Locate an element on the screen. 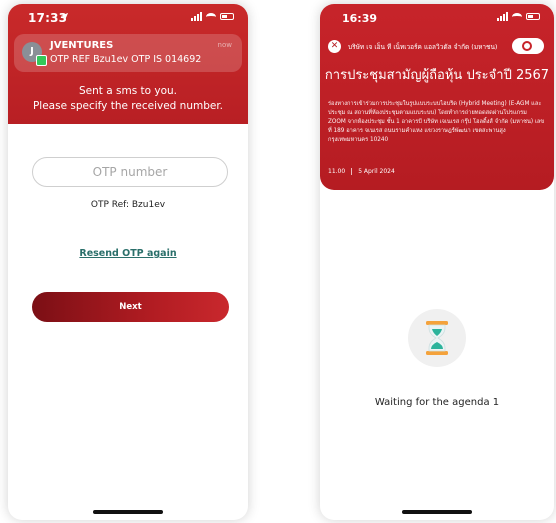  otp-input is located at coordinates (130, 172).